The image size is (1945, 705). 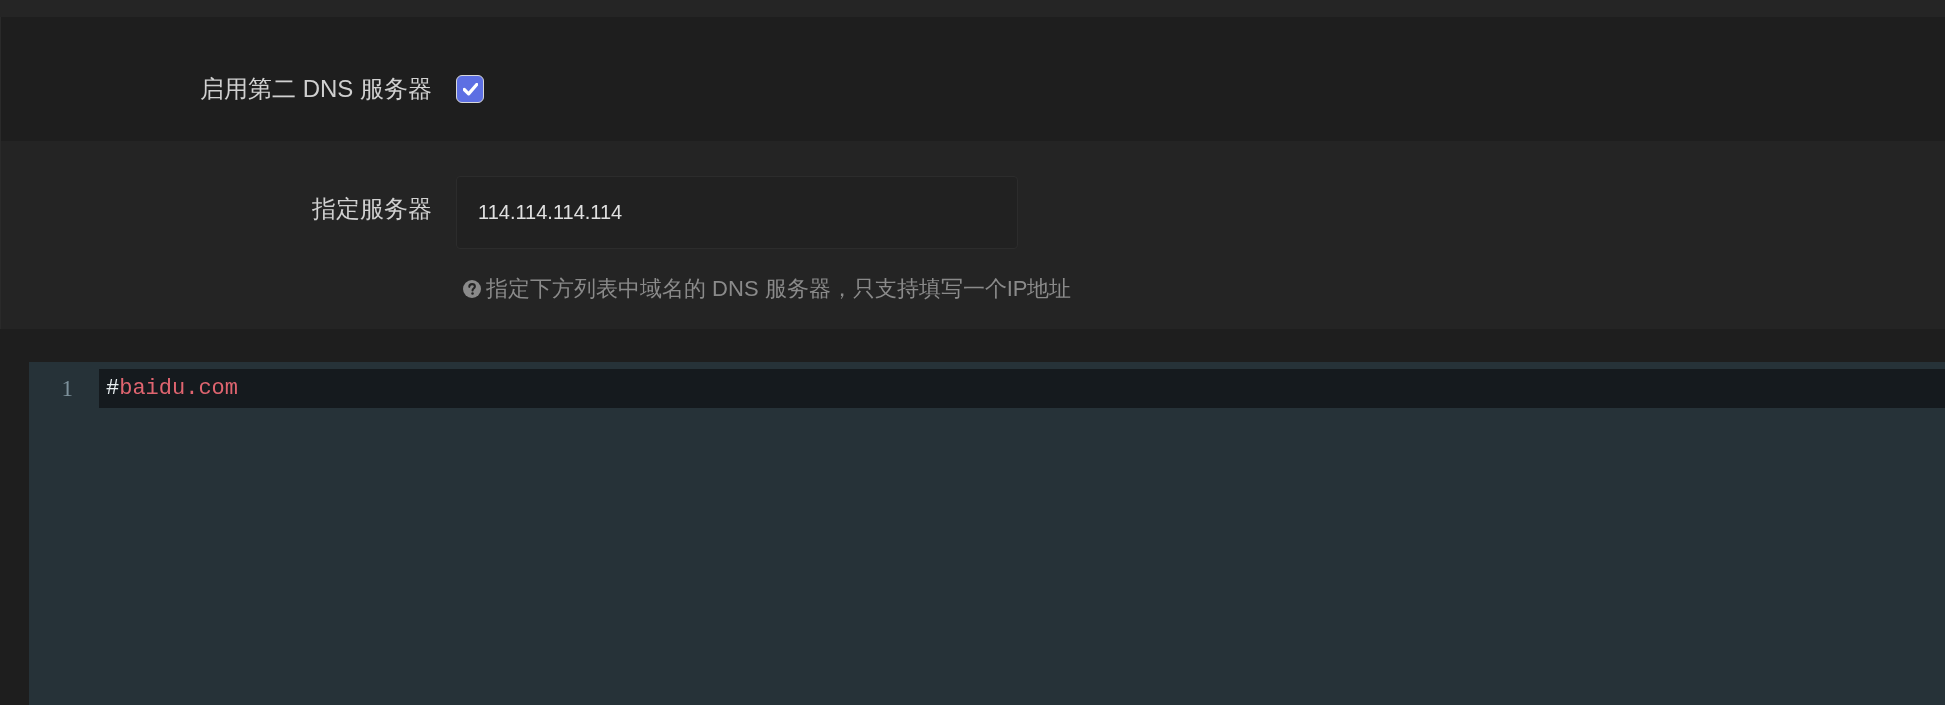 I want to click on line-number: 1, so click(x=67, y=388).